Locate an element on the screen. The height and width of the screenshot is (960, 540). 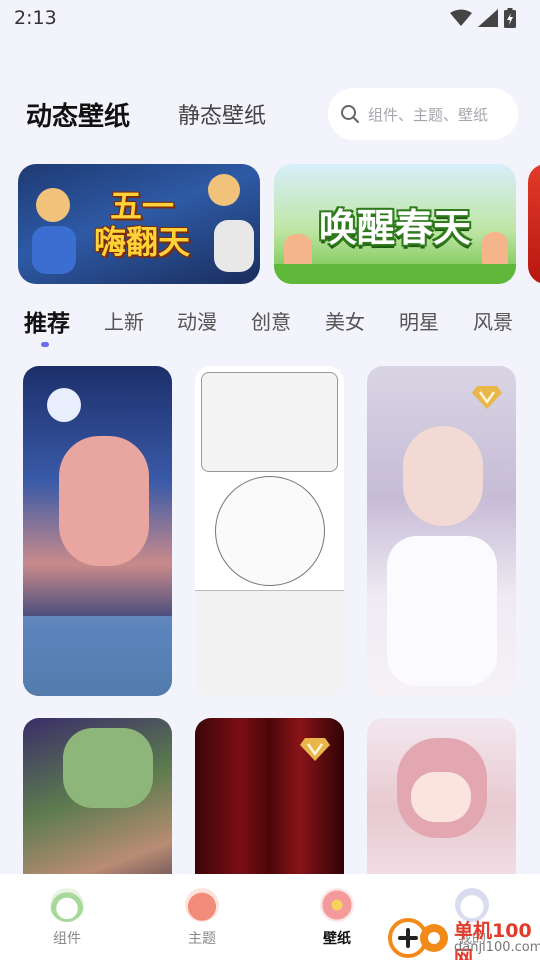
category-new: 上新 is located at coordinates (124, 320).